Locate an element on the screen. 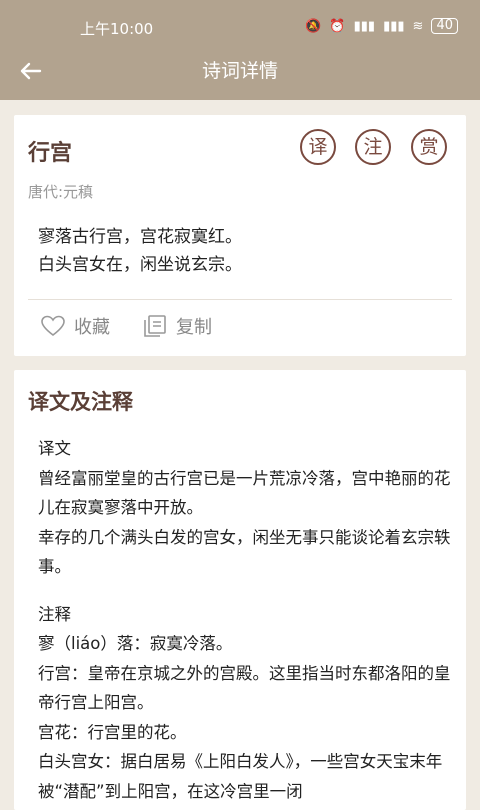  yiwen-label: 译文 is located at coordinates (54, 448).